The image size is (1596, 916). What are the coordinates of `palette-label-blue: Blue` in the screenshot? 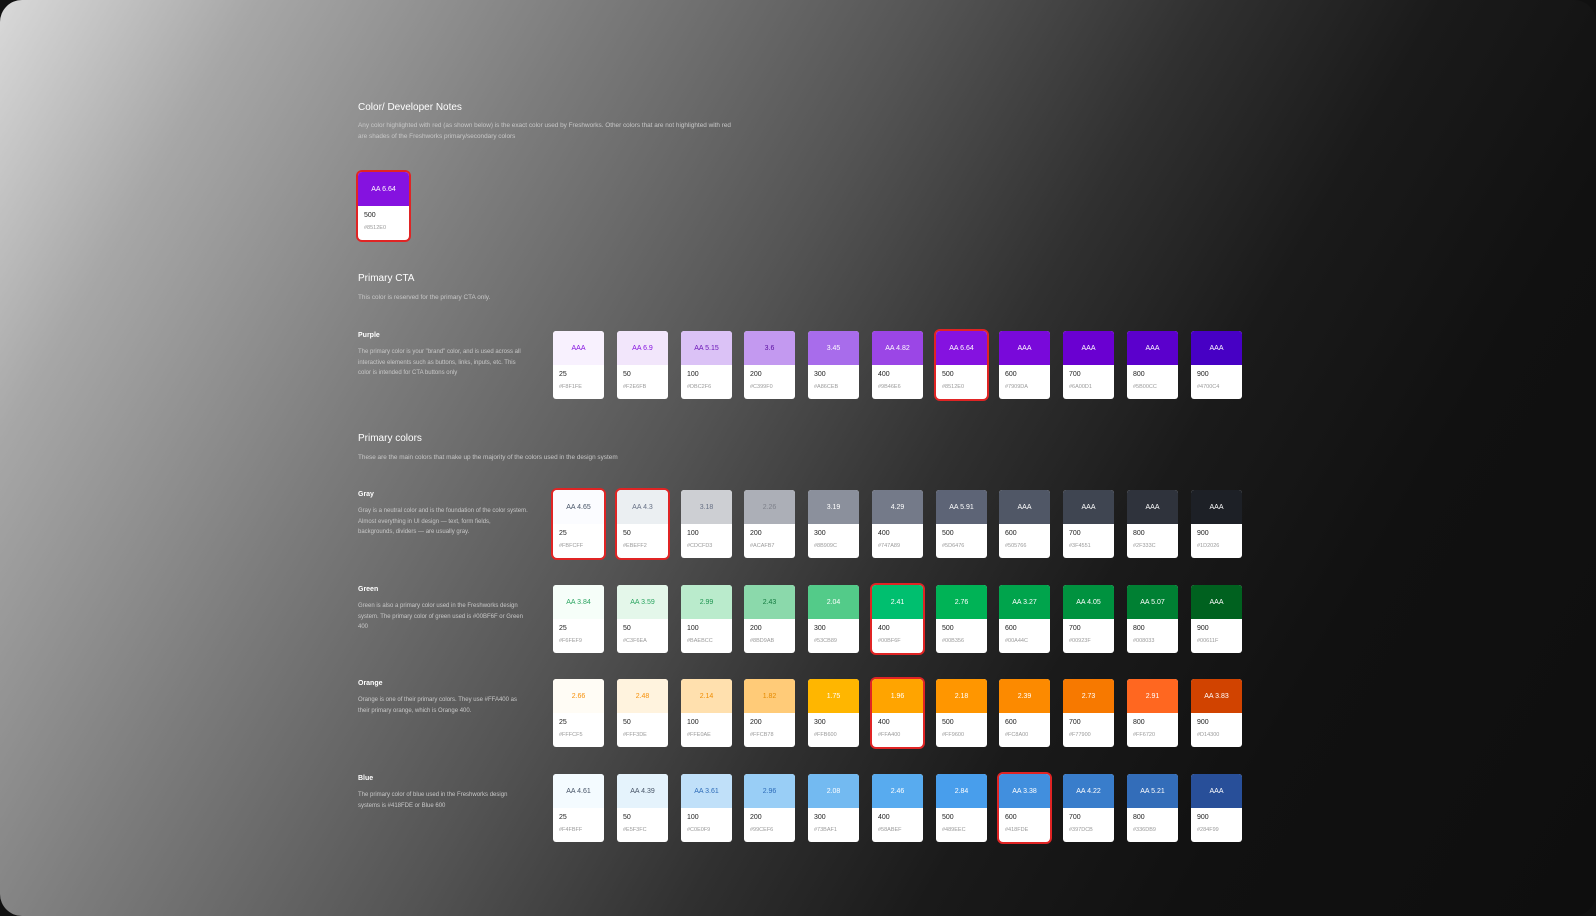 It's located at (366, 778).